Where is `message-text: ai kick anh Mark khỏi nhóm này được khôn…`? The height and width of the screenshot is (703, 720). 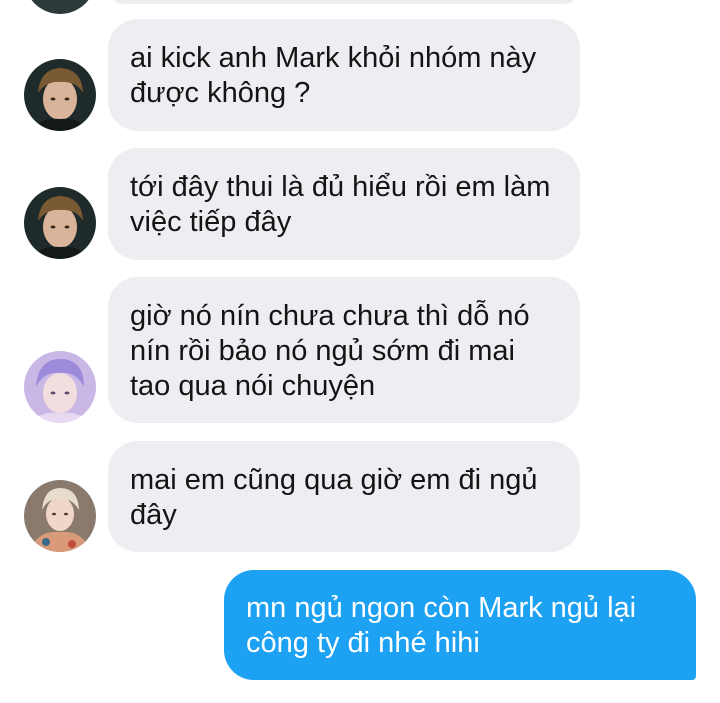
message-text: ai kick anh Mark khỏi nhóm này được khôn… is located at coordinates (333, 75).